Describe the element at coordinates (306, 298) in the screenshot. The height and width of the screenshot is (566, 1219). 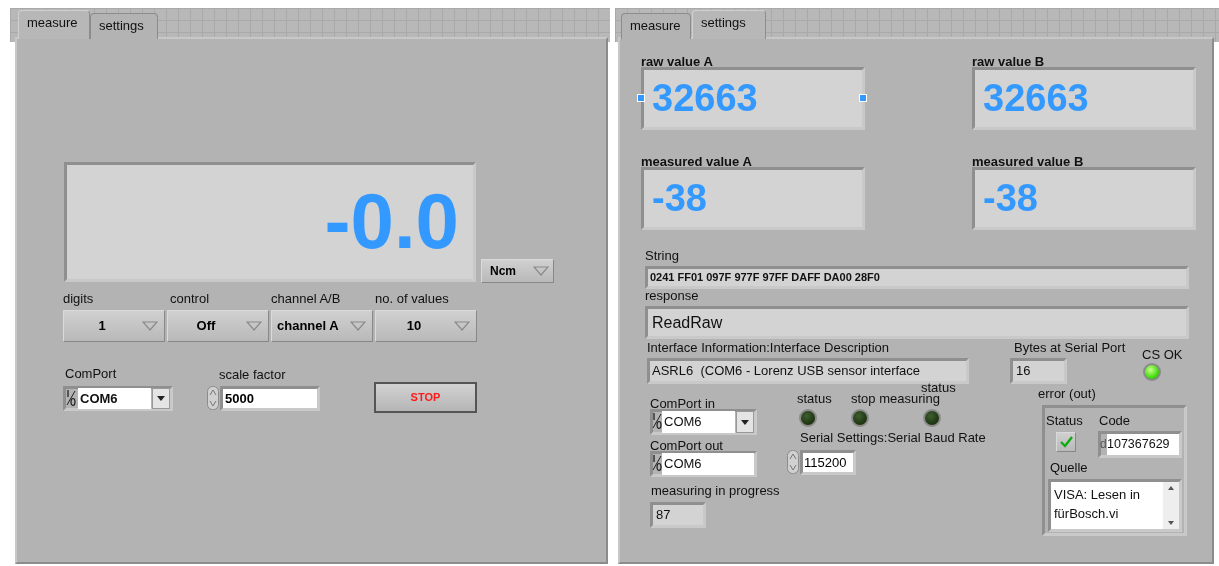
I see `ring-label: channel A/B` at that location.